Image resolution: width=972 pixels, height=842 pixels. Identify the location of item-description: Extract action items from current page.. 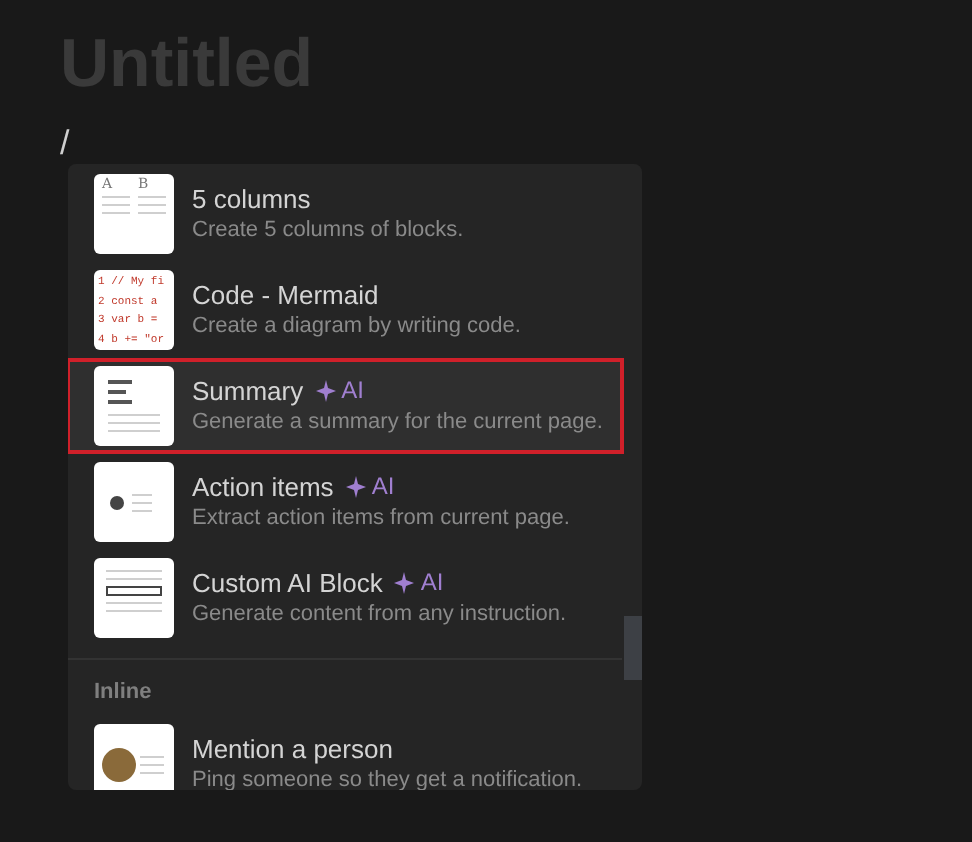
(381, 519).